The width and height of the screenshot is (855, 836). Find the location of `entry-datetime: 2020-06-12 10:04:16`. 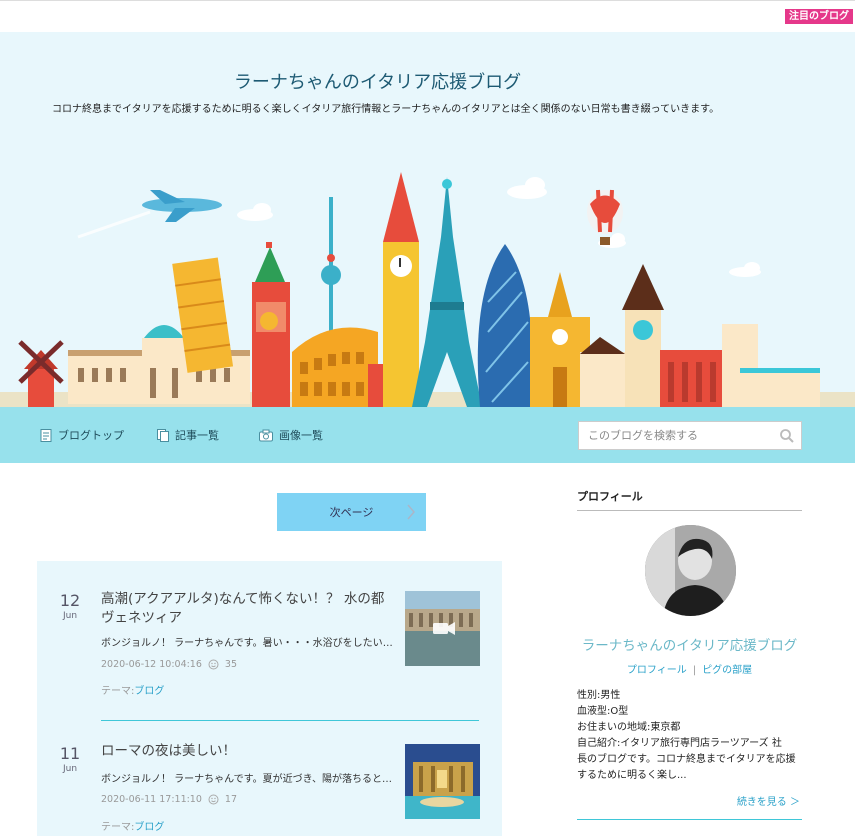

entry-datetime: 2020-06-12 10:04:16 is located at coordinates (151, 664).